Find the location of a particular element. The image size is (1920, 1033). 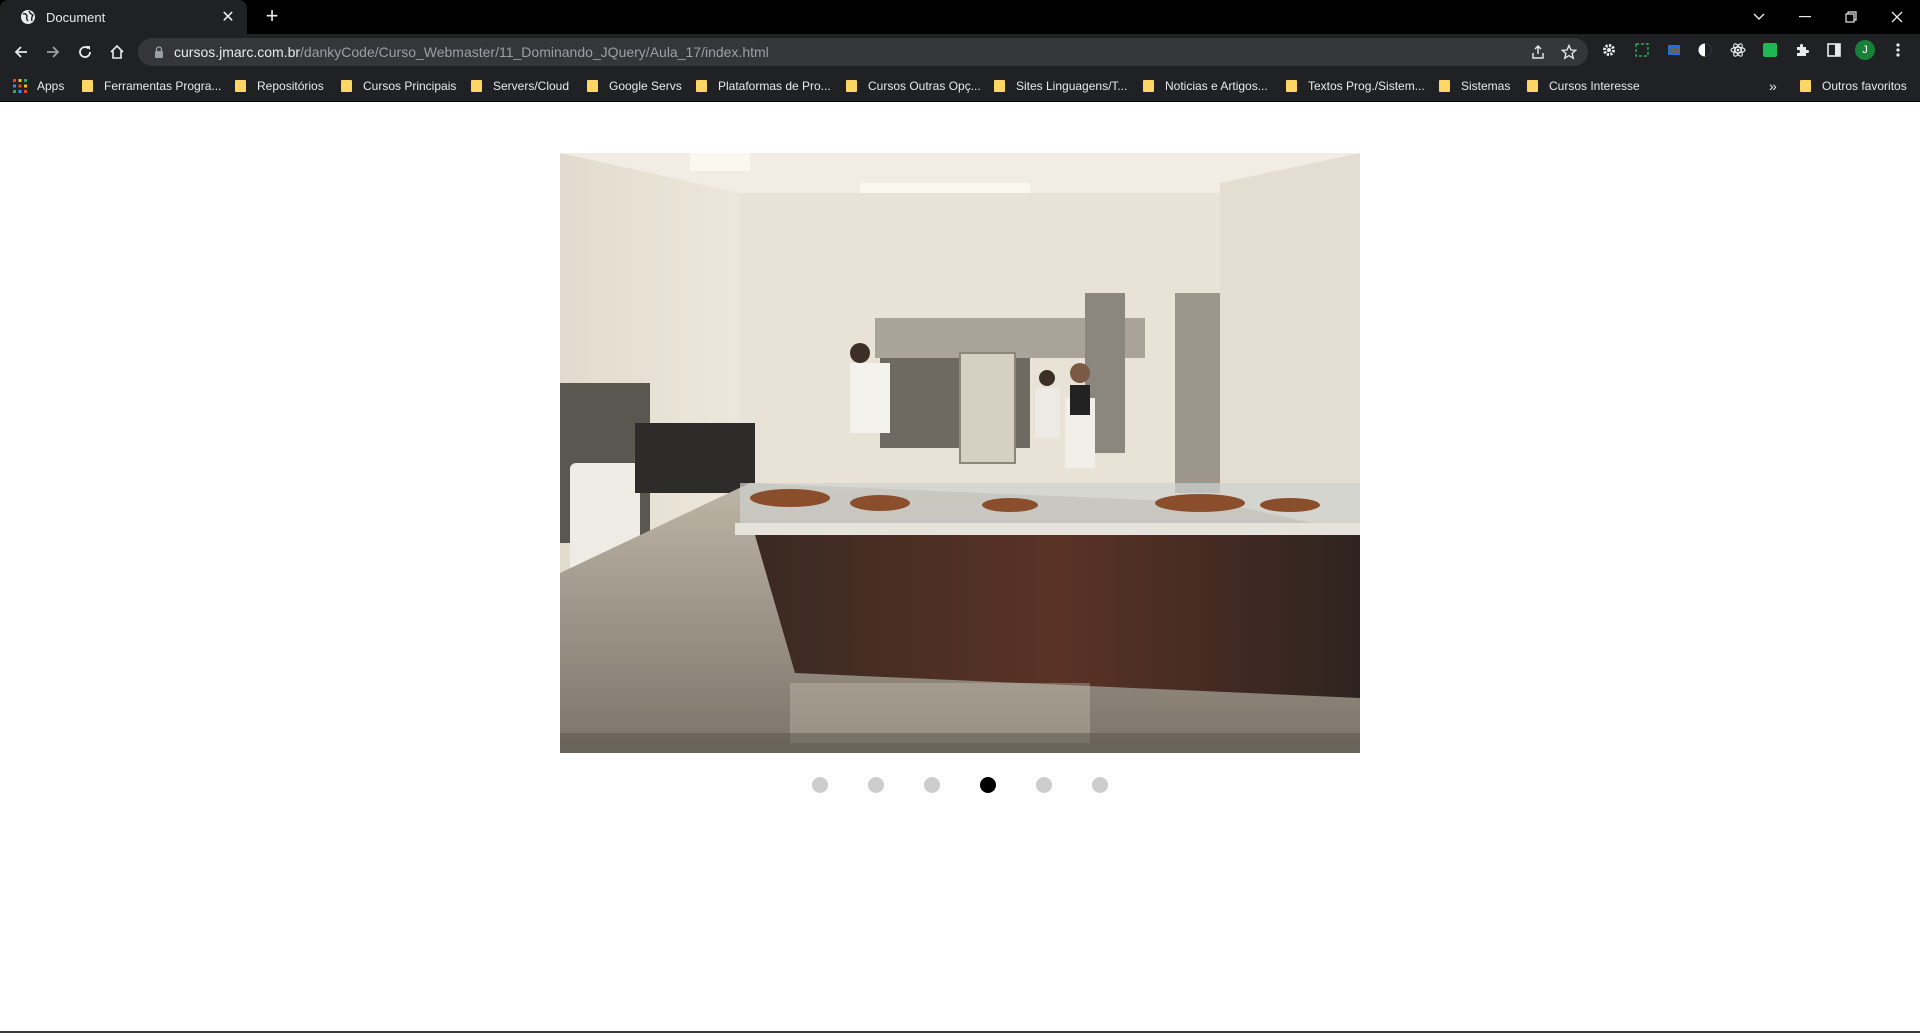

bookmark-label: Repositórios is located at coordinates (290, 86).